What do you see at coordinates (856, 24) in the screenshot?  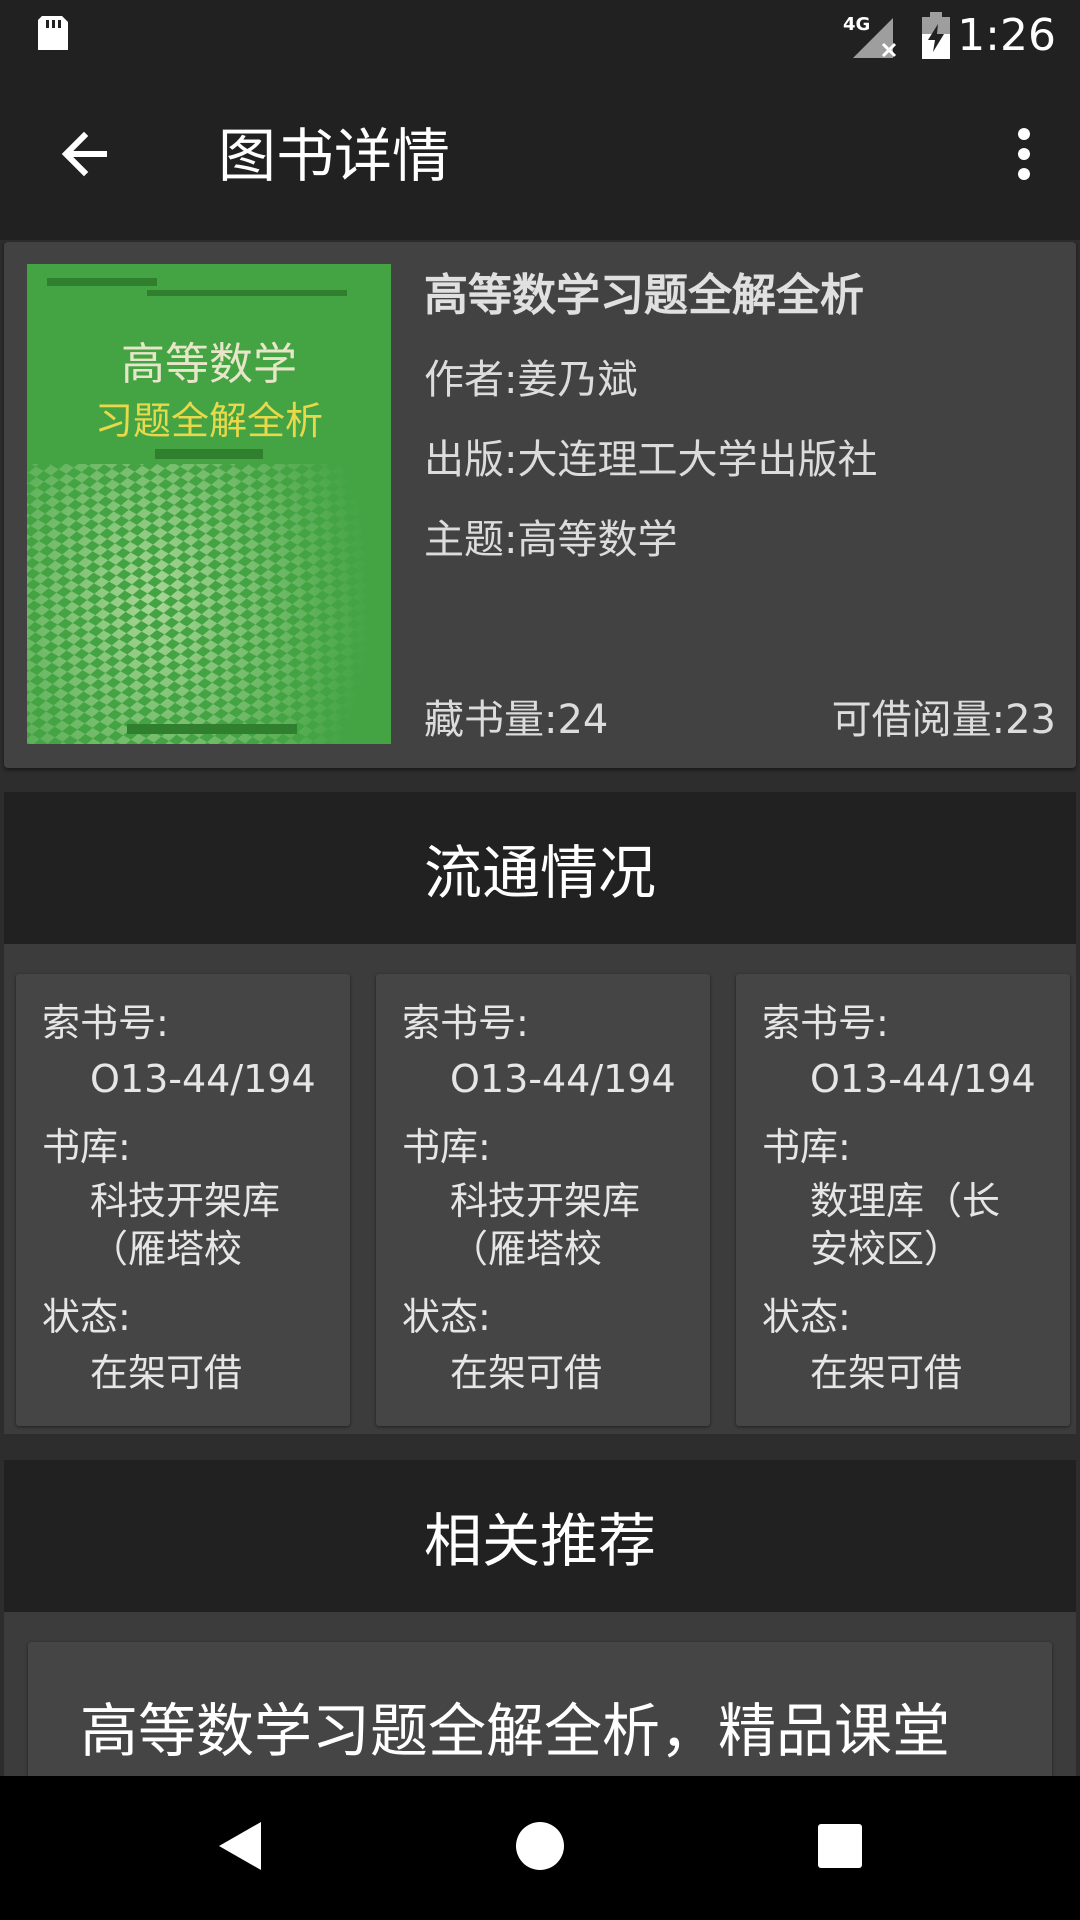 I see `network-type-label: 4G` at bounding box center [856, 24].